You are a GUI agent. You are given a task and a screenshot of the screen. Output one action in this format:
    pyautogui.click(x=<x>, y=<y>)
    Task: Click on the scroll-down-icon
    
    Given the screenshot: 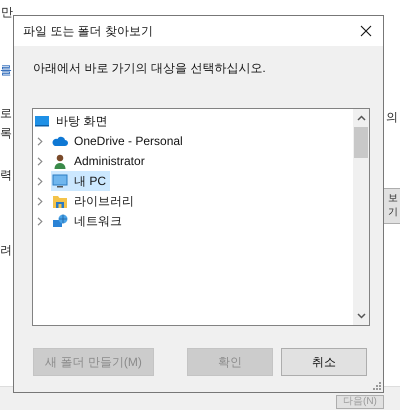 What is the action you would take?
    pyautogui.click(x=361, y=316)
    